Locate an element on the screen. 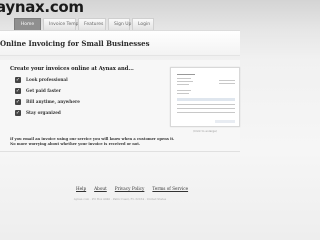 This screenshot has width=320, height=240. site-logo: aynax.com is located at coordinates (42, 8).